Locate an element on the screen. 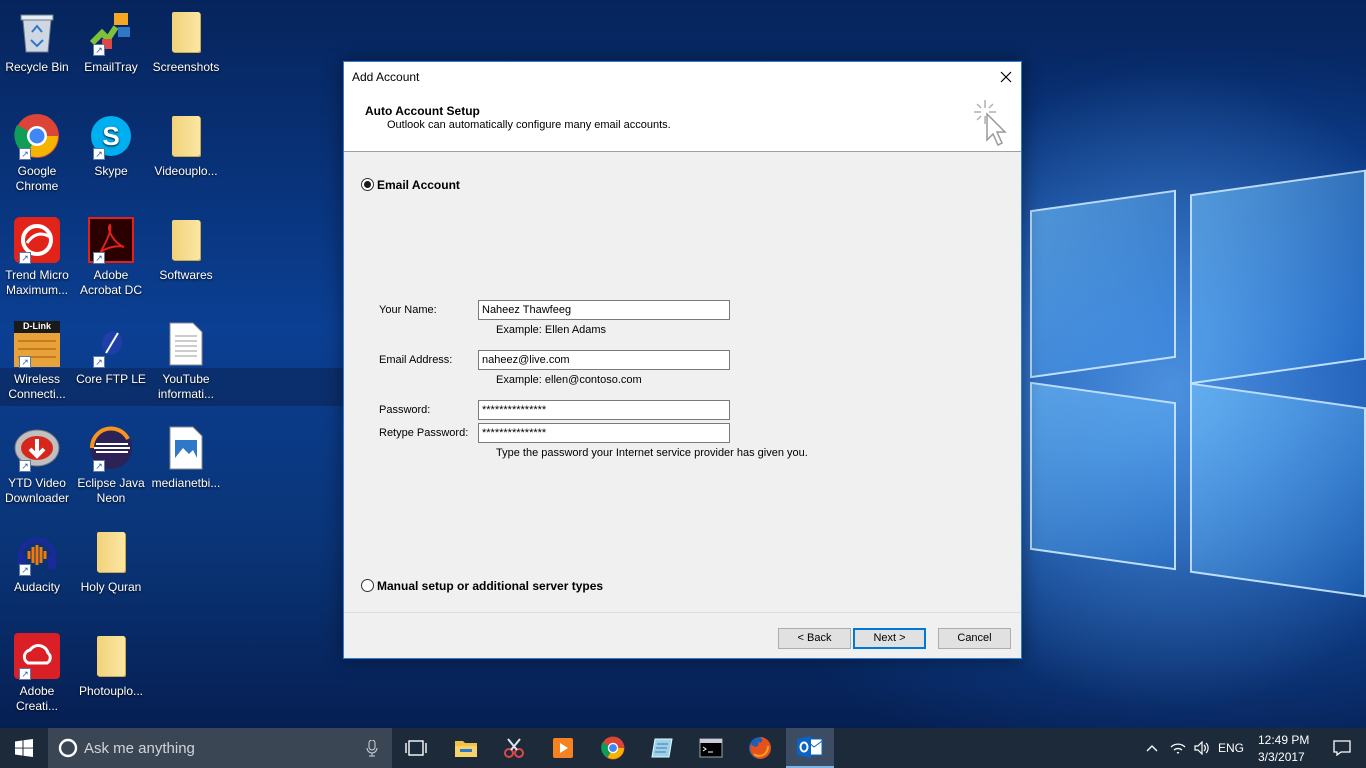  core-ftp-icon: ↗ is located at coordinates (111, 344).